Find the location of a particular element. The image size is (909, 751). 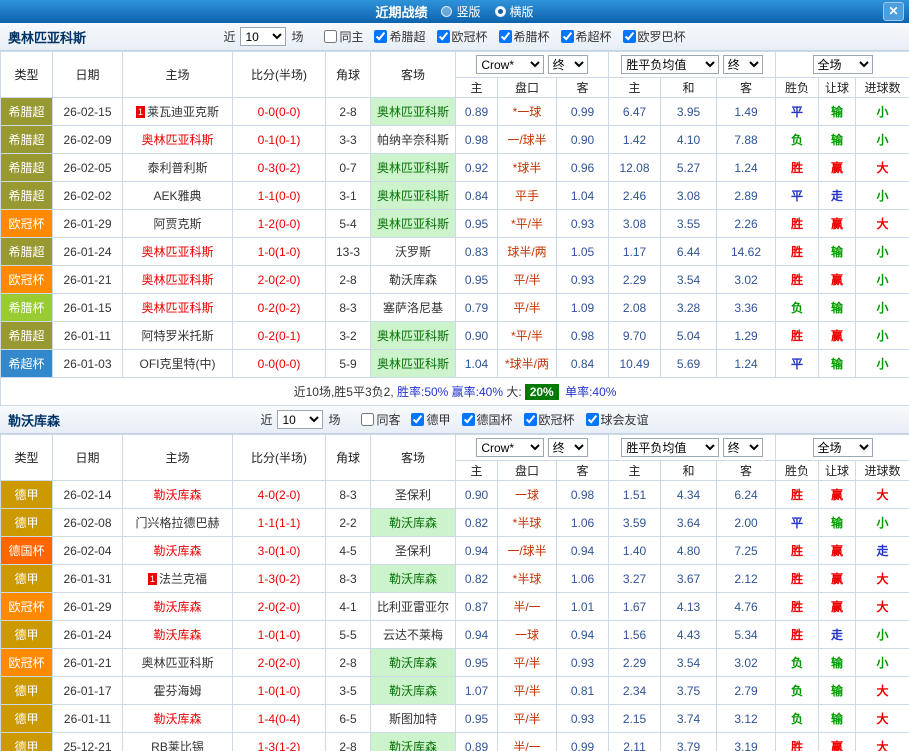

handicap-cell: *球半/两 is located at coordinates (527, 363).